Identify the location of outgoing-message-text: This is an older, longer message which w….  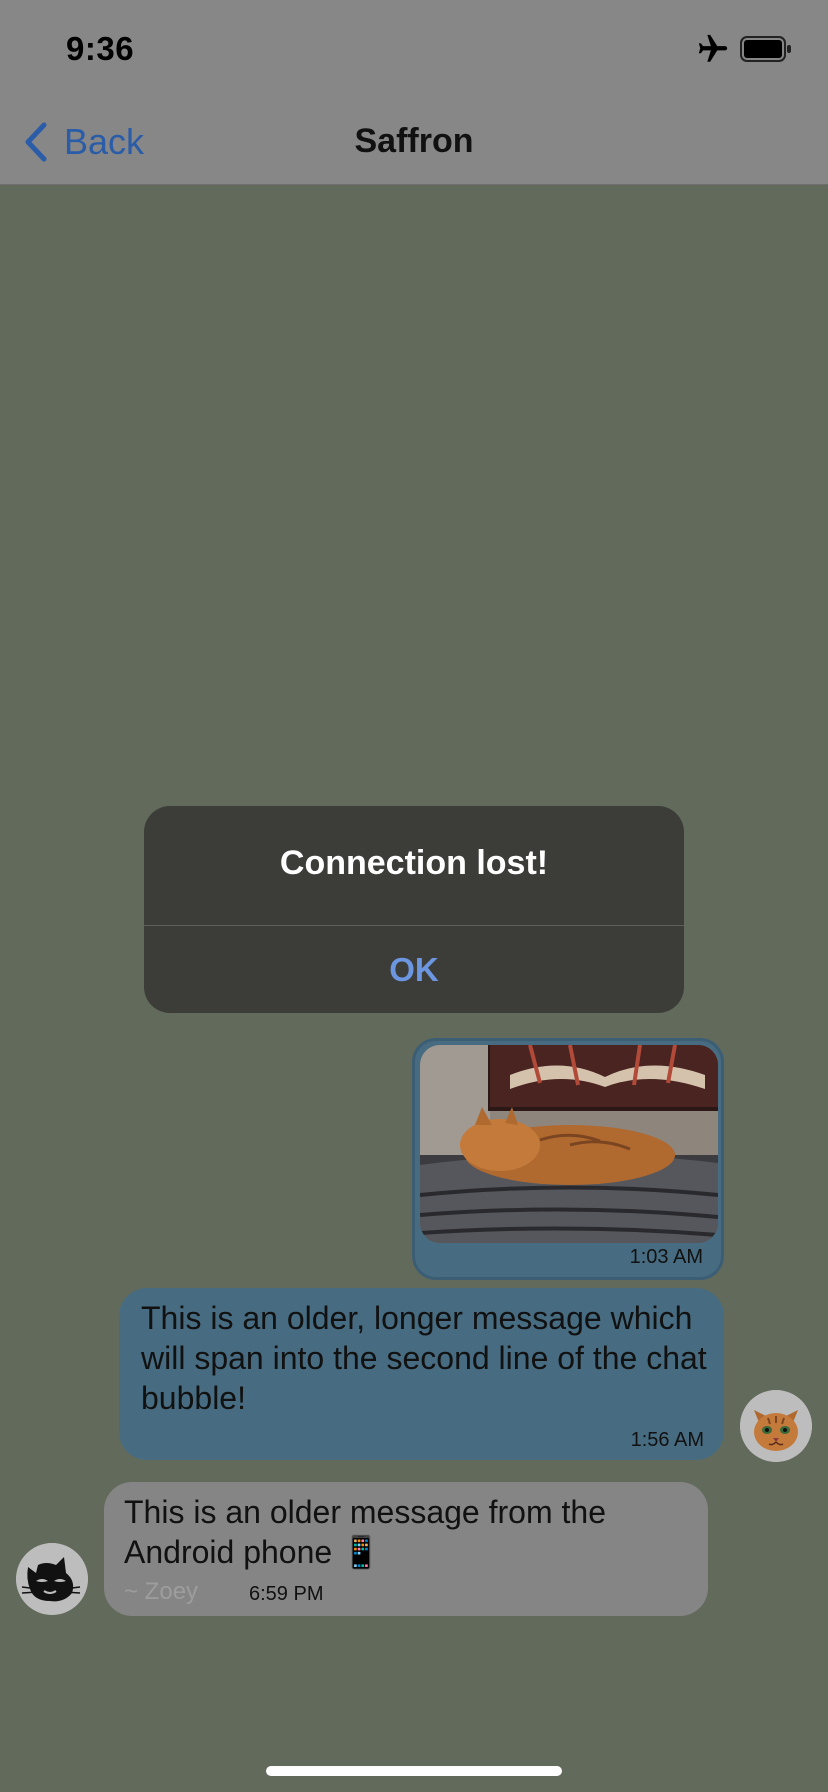
(424, 1358).